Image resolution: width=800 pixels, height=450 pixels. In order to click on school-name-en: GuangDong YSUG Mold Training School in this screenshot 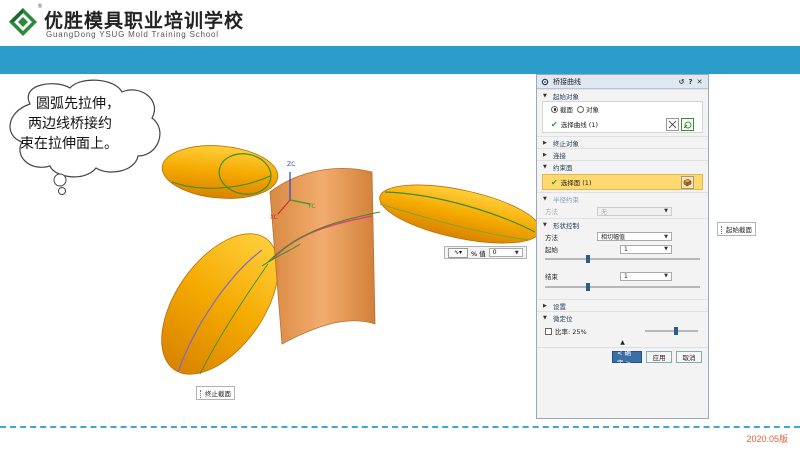, I will do `click(132, 34)`.